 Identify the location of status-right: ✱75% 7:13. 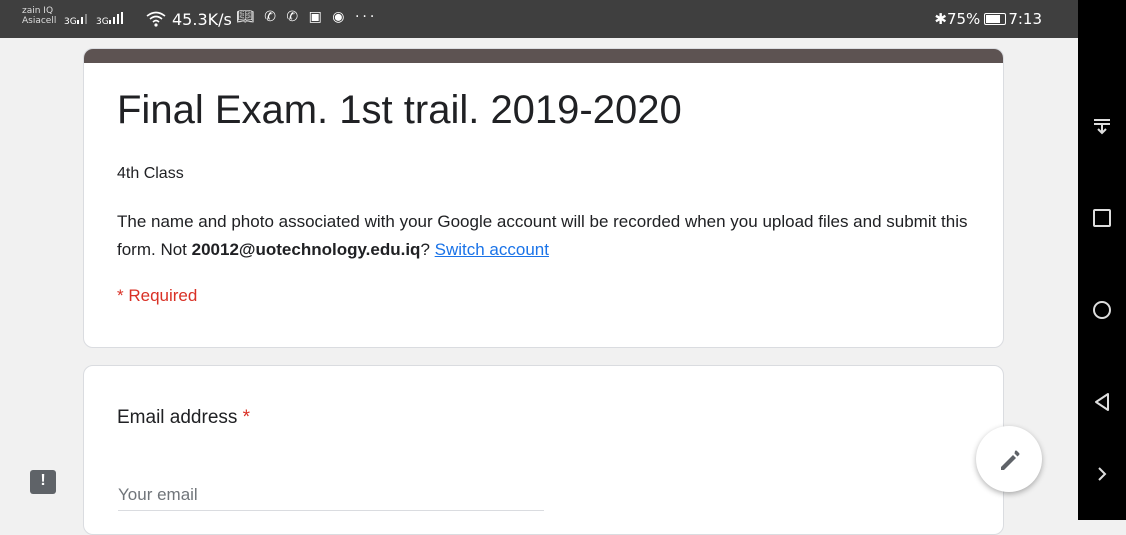
(988, 19).